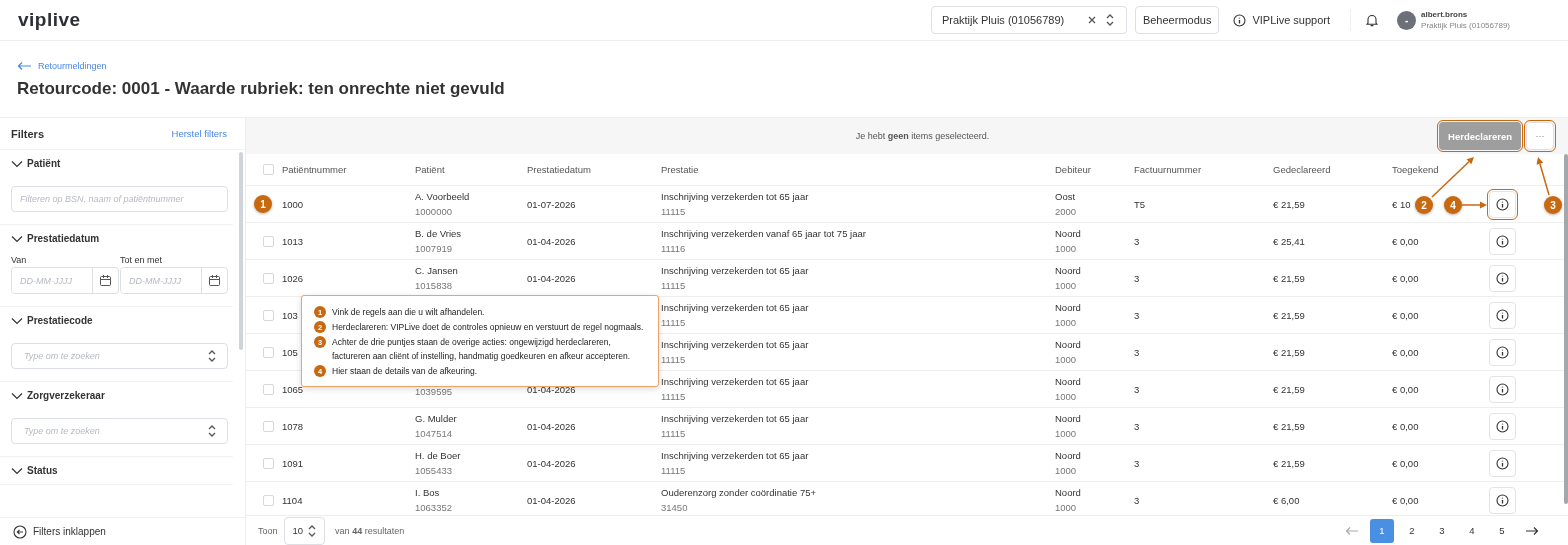 The image size is (1568, 545). I want to click on support-link: VIPLive support, so click(1282, 20).